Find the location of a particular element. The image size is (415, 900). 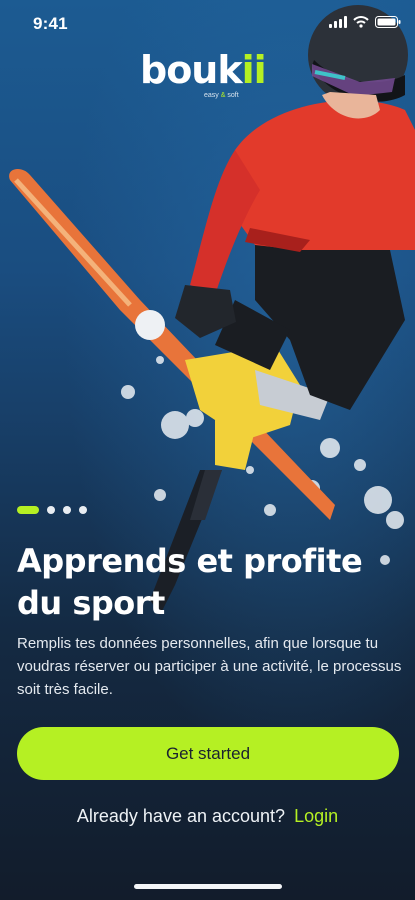

brand-tagline: easy & soft is located at coordinates (221, 95).